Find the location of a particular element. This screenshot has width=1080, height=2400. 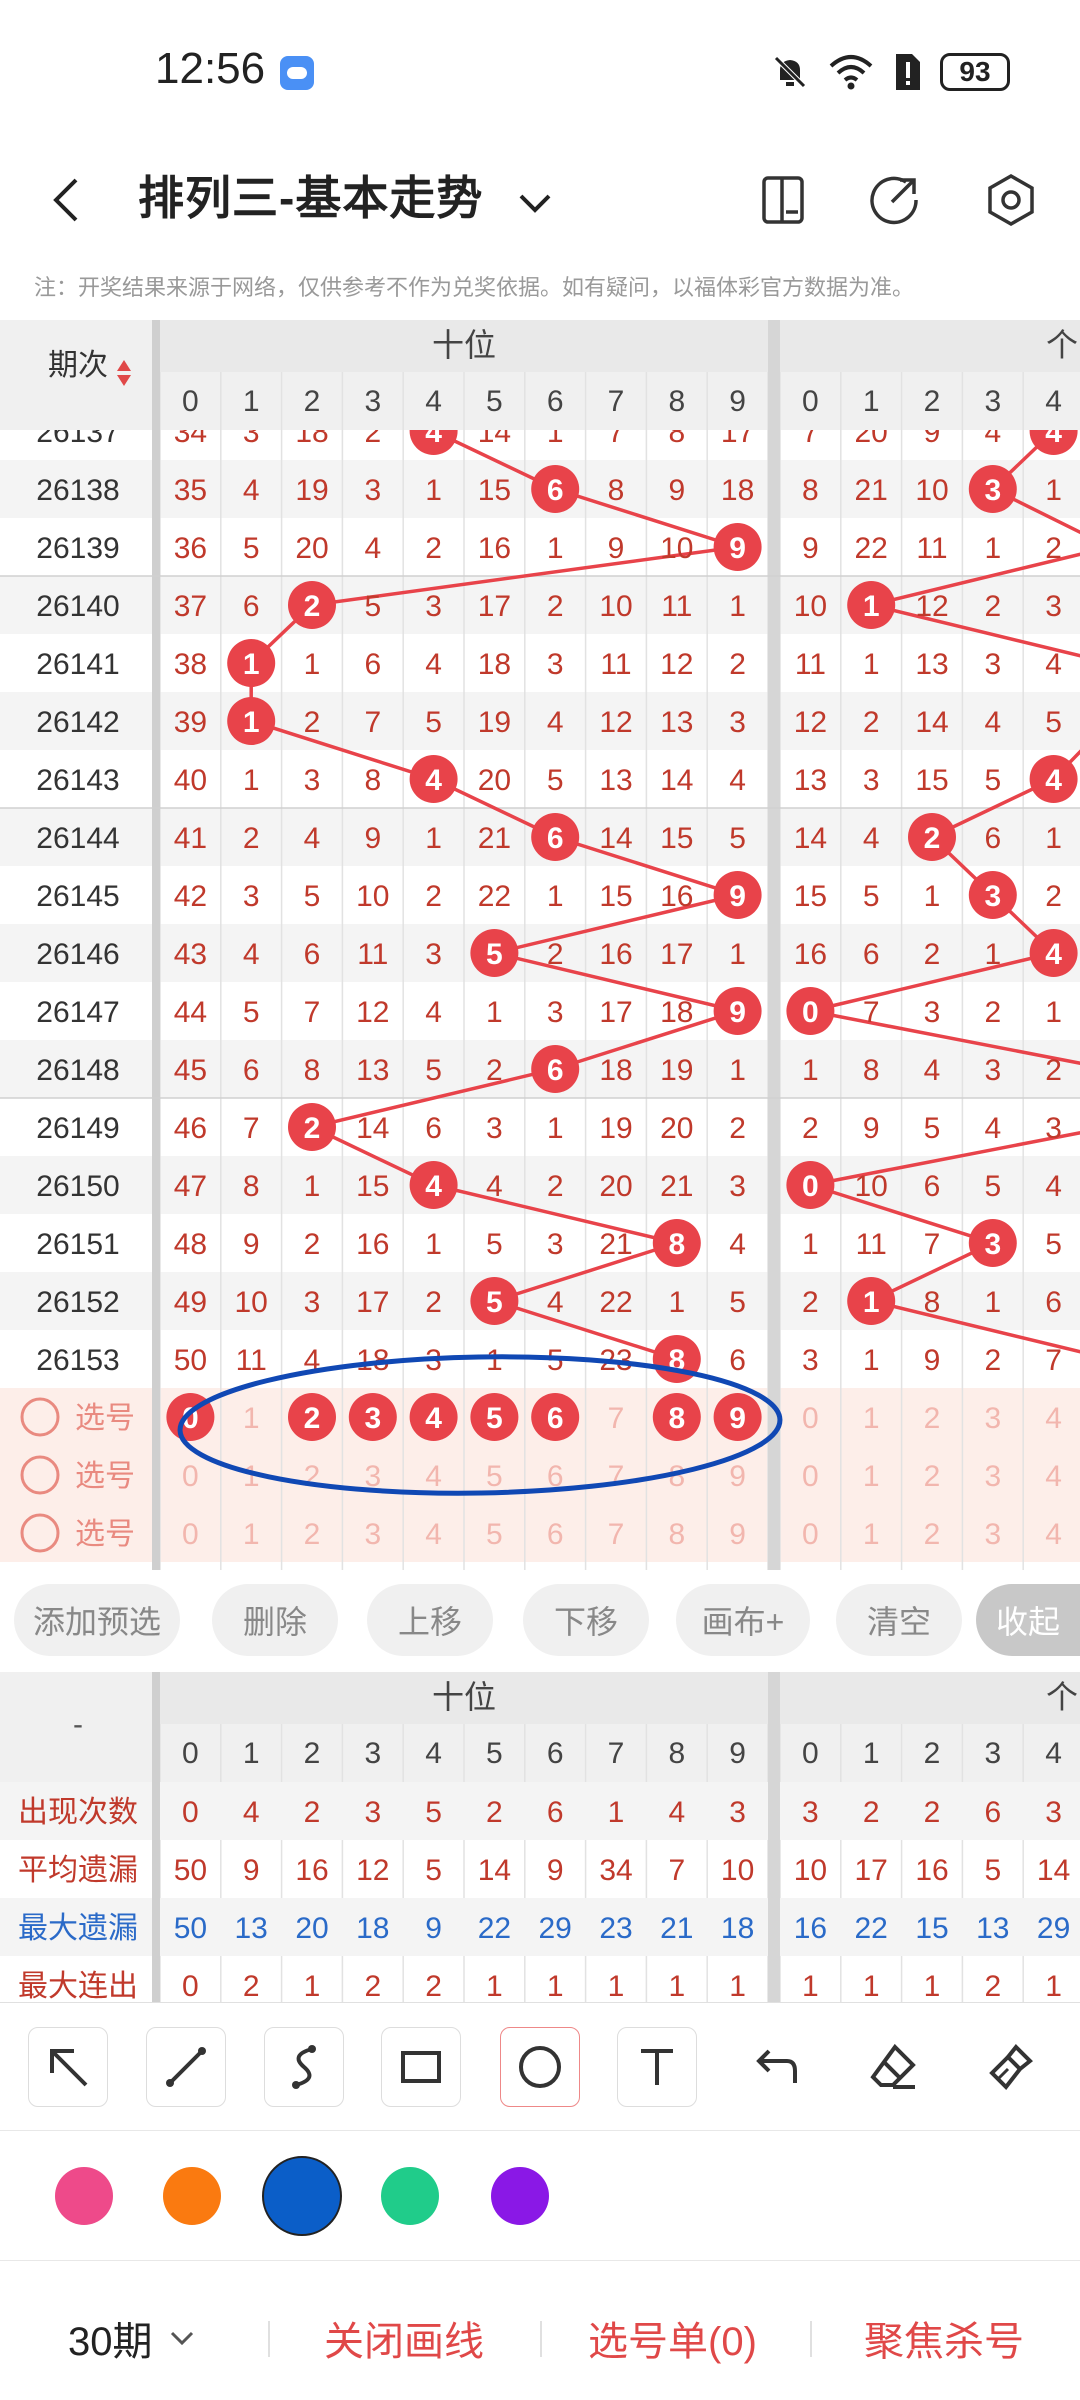

selected-number-label: 6 is located at coordinates (555, 1418).